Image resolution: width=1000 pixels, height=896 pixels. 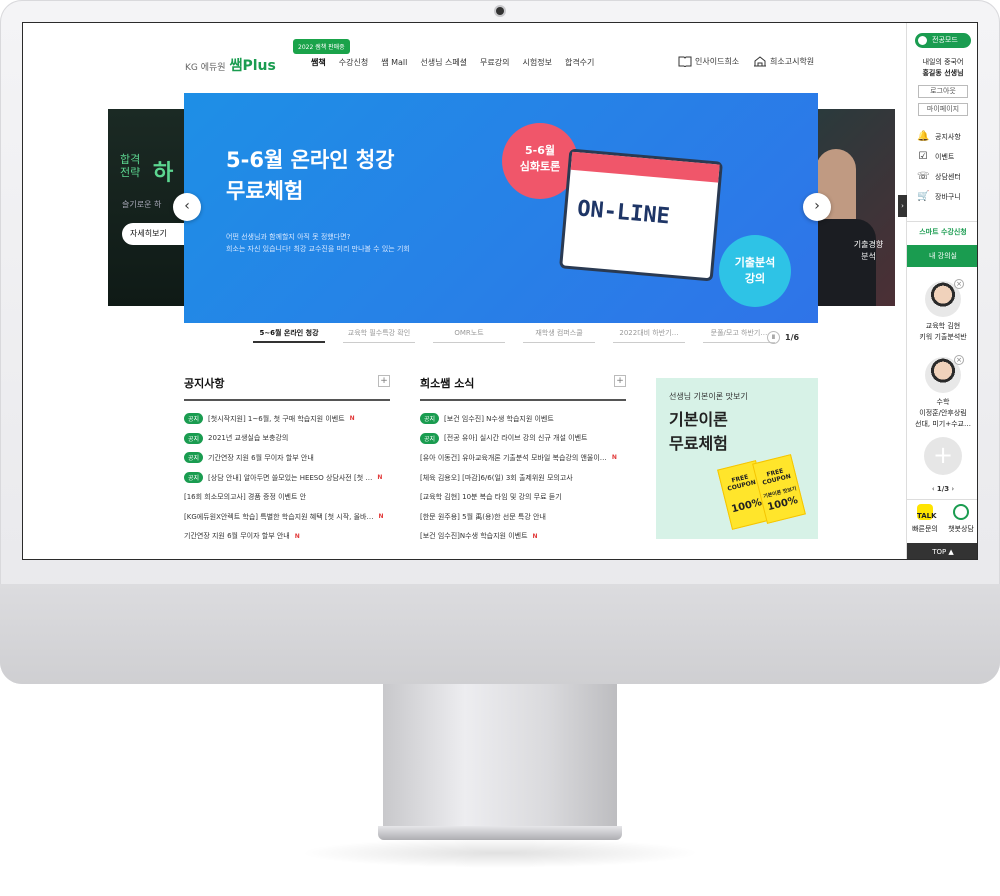 What do you see at coordinates (792, 337) in the screenshot?
I see `carousel-page-count: 1/6` at bounding box center [792, 337].